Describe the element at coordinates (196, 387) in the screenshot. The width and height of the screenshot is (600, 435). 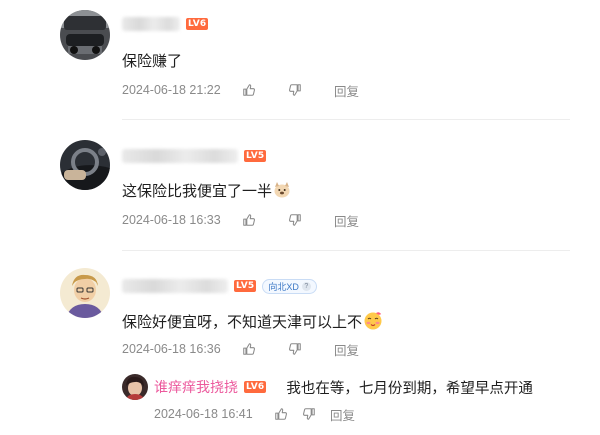
I see `sub-reply-username: 谁痒痒我挠挠` at that location.